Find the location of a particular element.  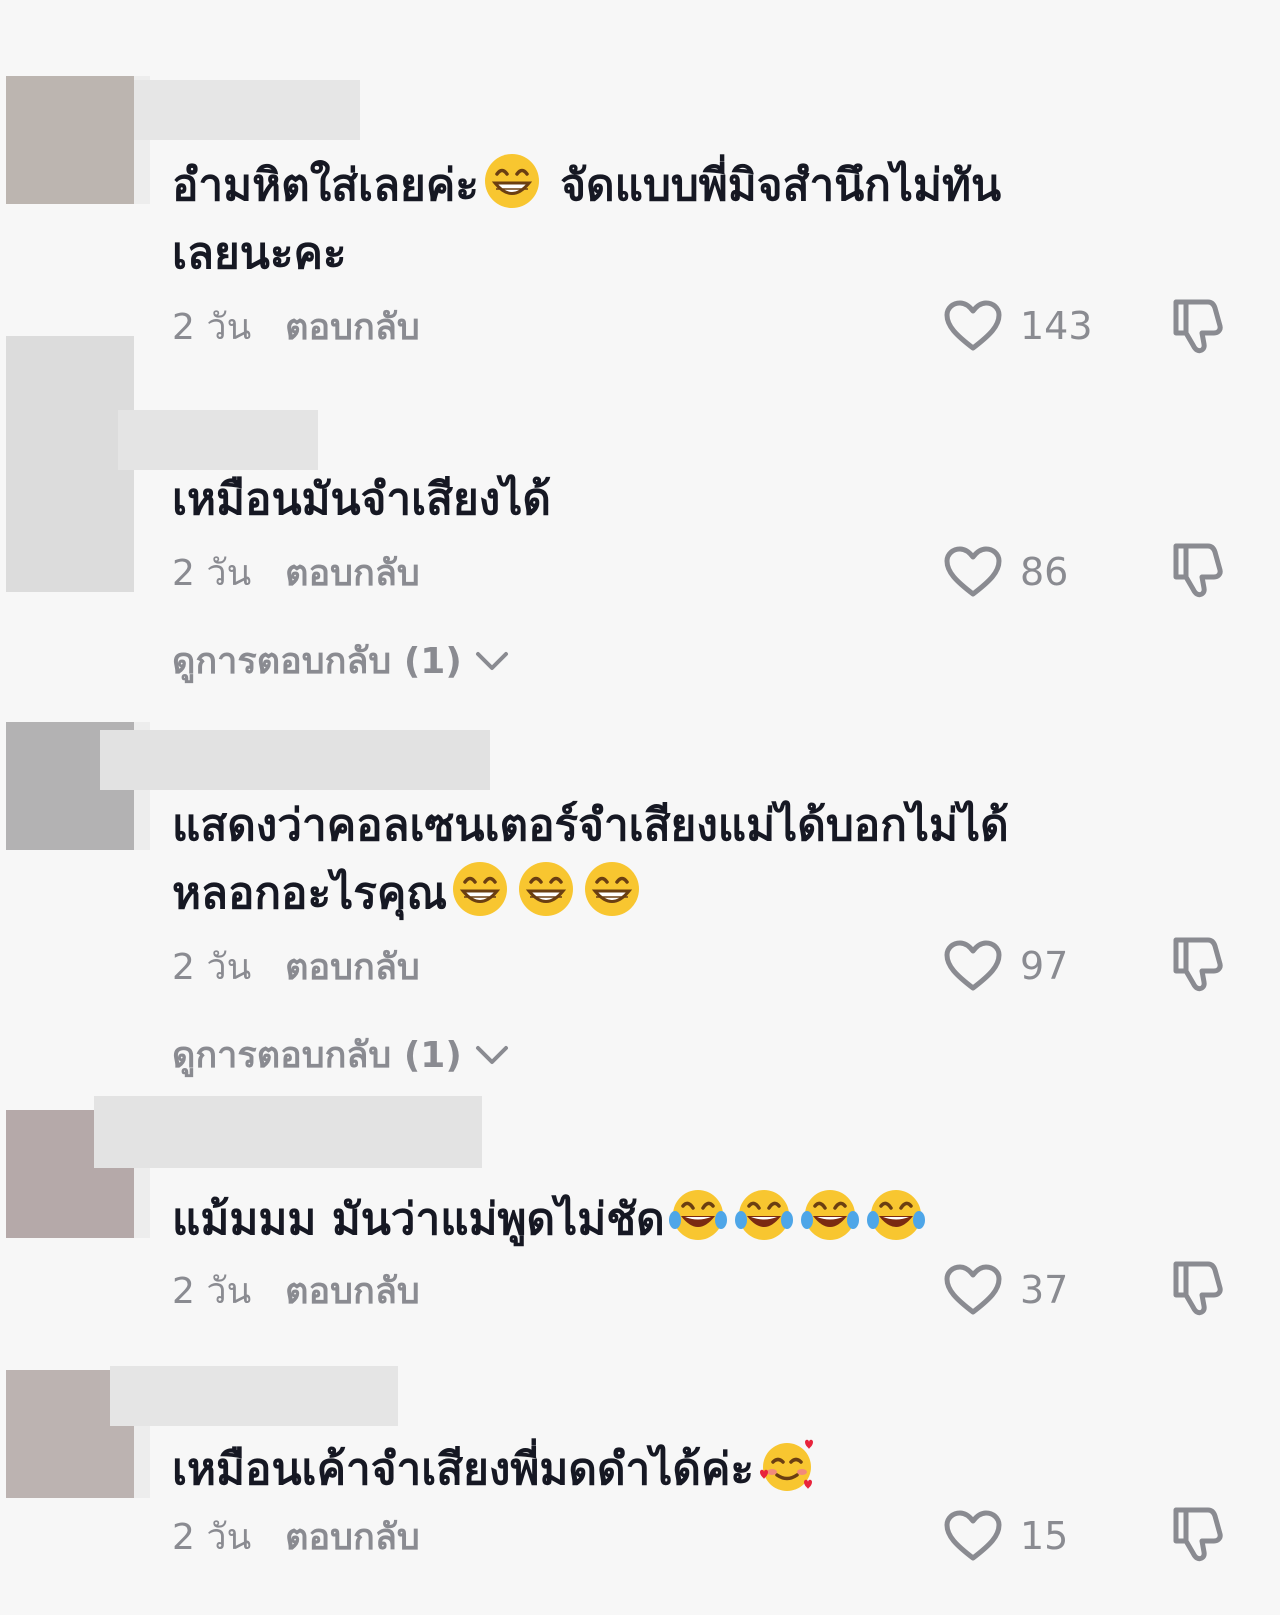

smiling-face-with-hearts-emoji is located at coordinates (787, 1465).